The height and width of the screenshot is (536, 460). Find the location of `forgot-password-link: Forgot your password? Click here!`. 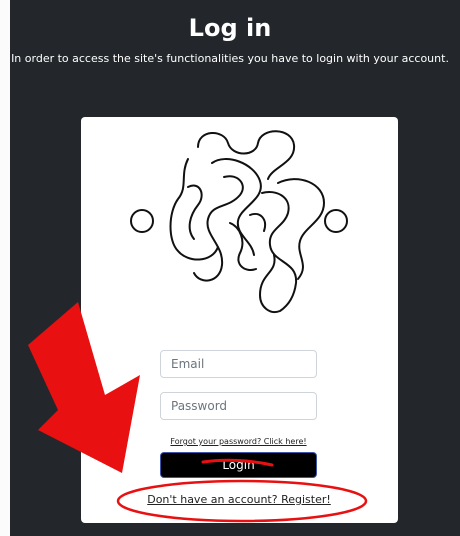

forgot-password-link: Forgot your password? Click here! is located at coordinates (238, 441).